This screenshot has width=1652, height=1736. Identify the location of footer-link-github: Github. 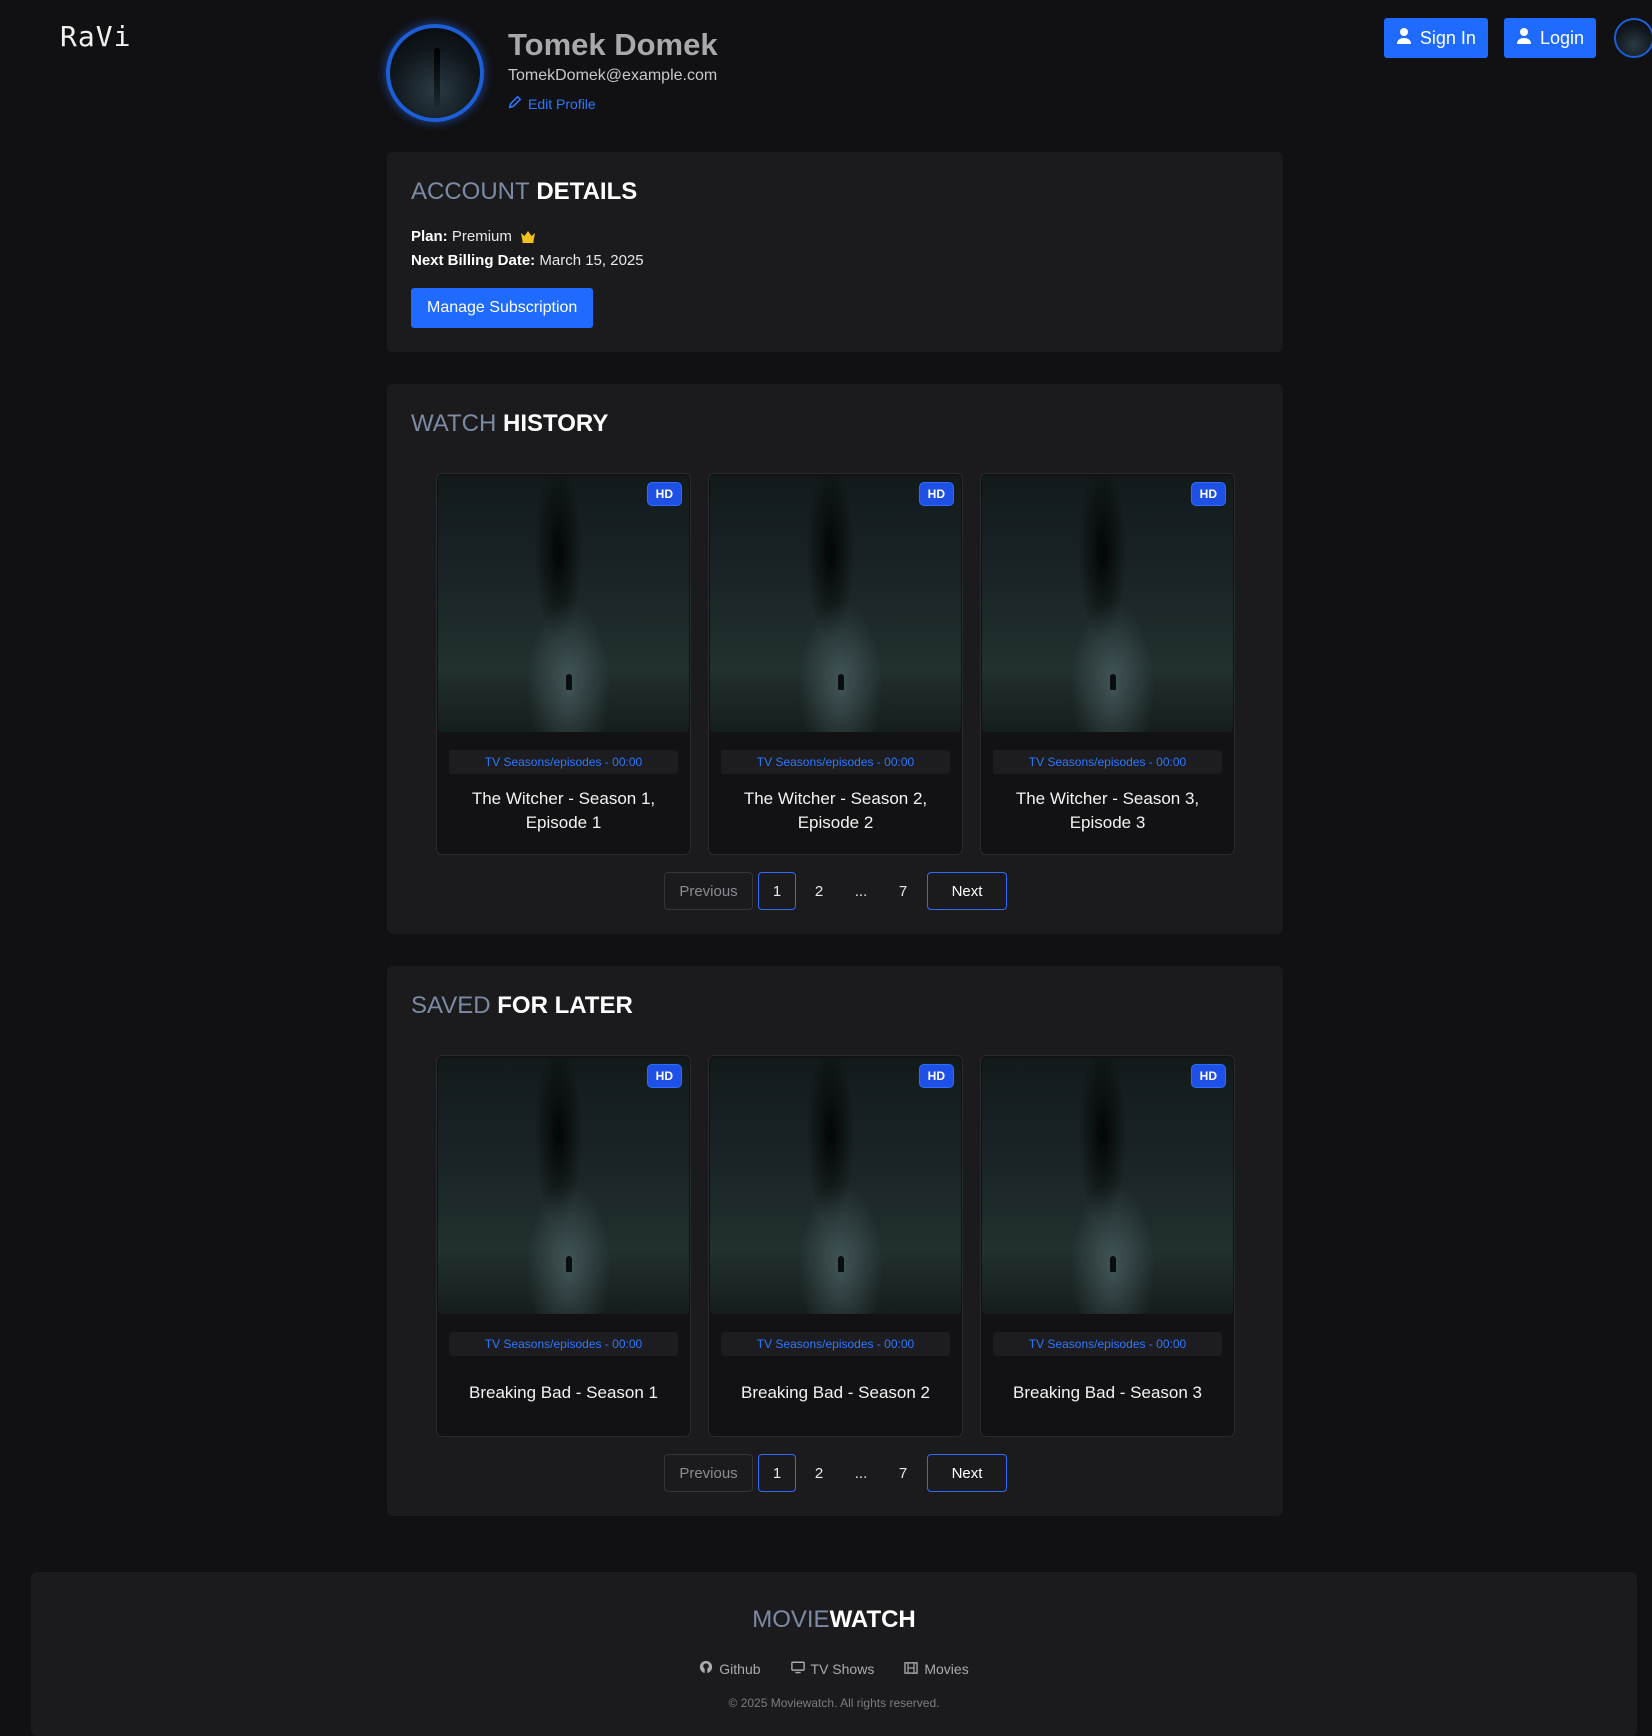
(730, 1668).